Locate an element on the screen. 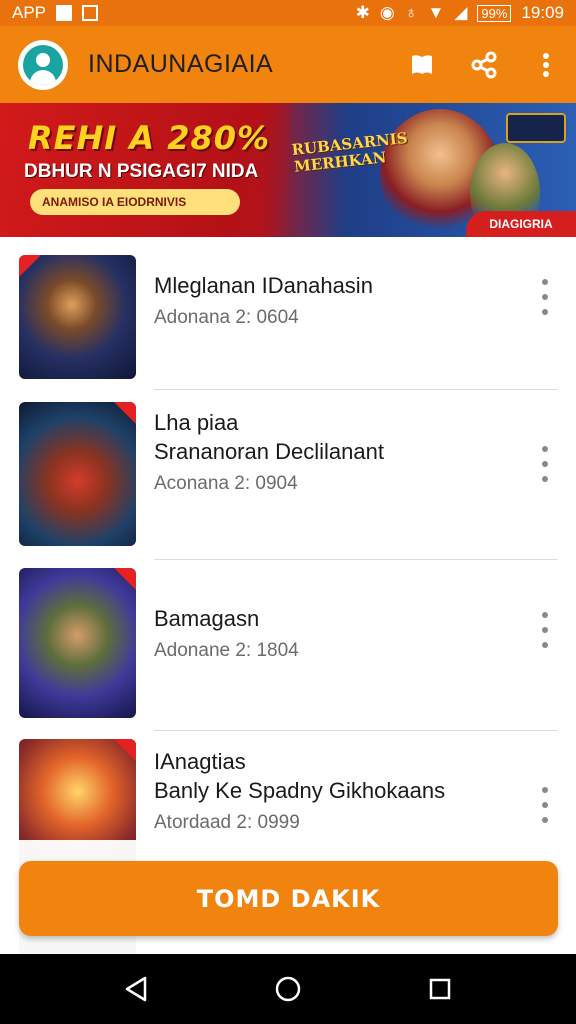 The height and width of the screenshot is (1024, 576). alarm-icon: ◉ is located at coordinates (387, 12).